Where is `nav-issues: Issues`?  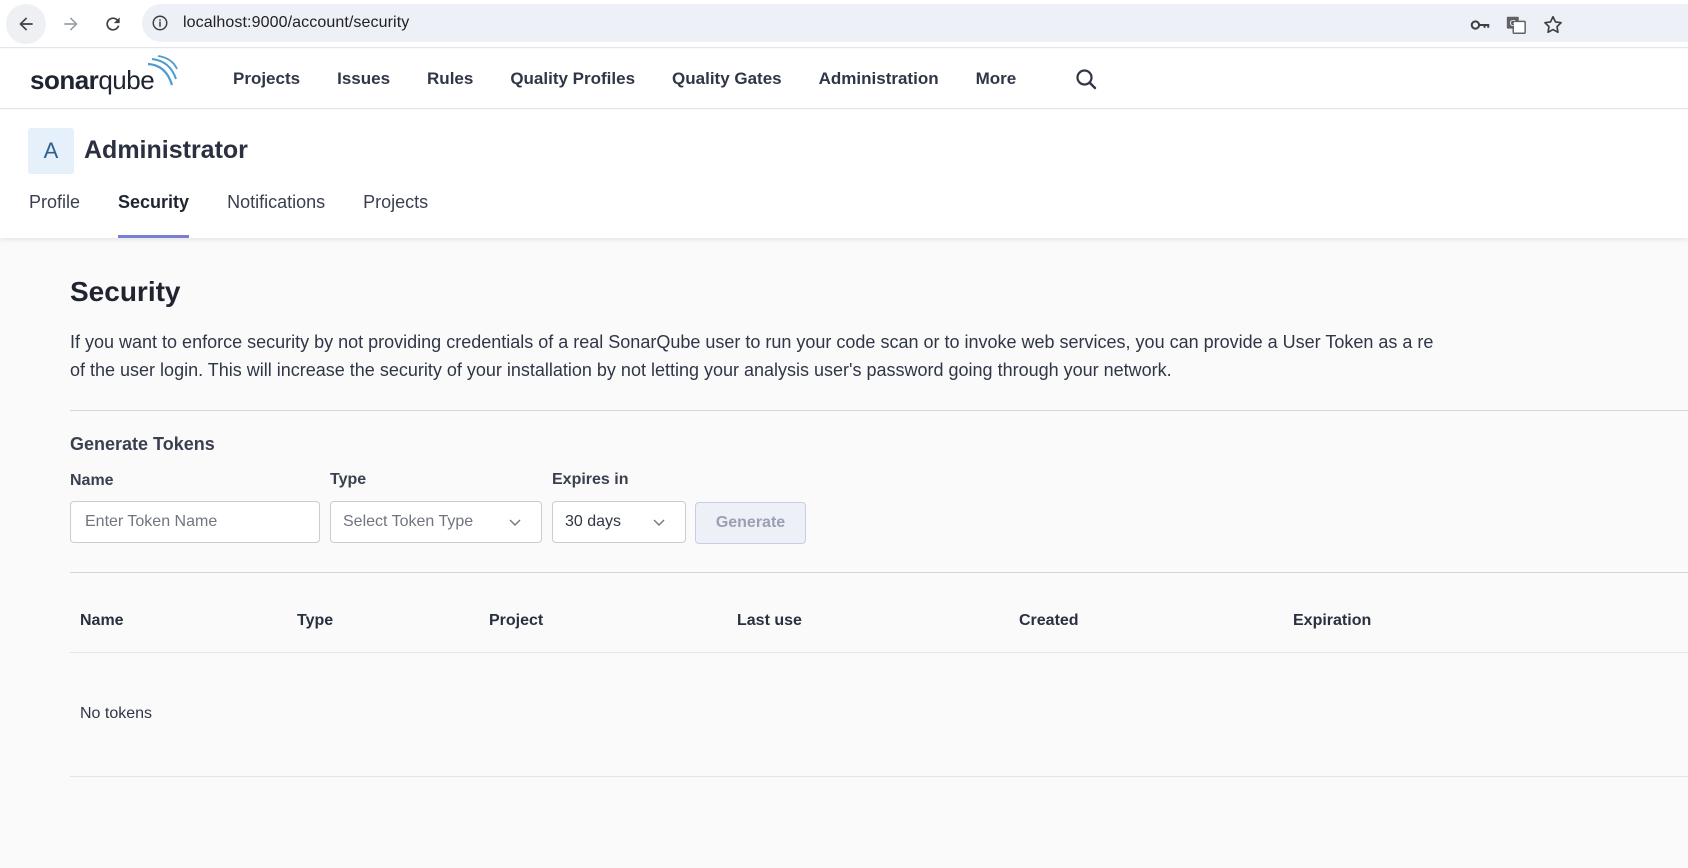
nav-issues: Issues is located at coordinates (363, 79).